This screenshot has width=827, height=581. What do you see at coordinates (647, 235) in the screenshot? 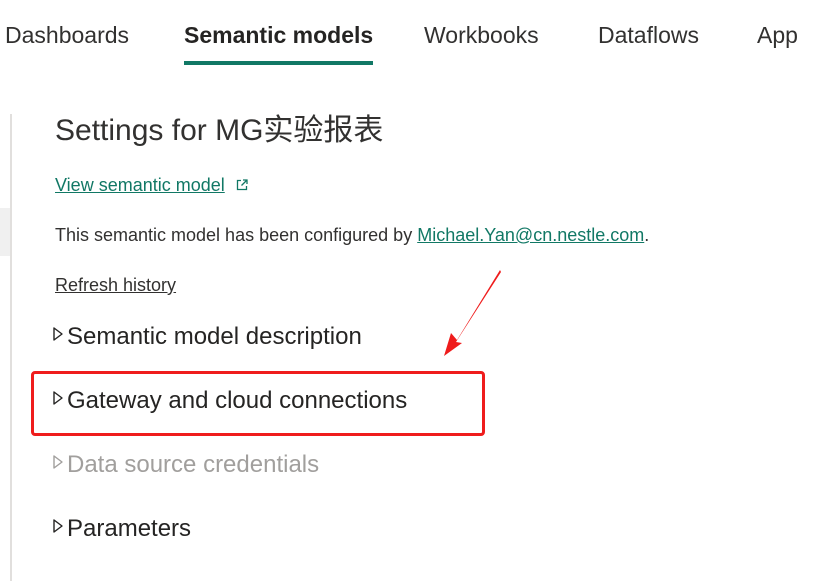
I see `configured-by-suffix: .` at bounding box center [647, 235].